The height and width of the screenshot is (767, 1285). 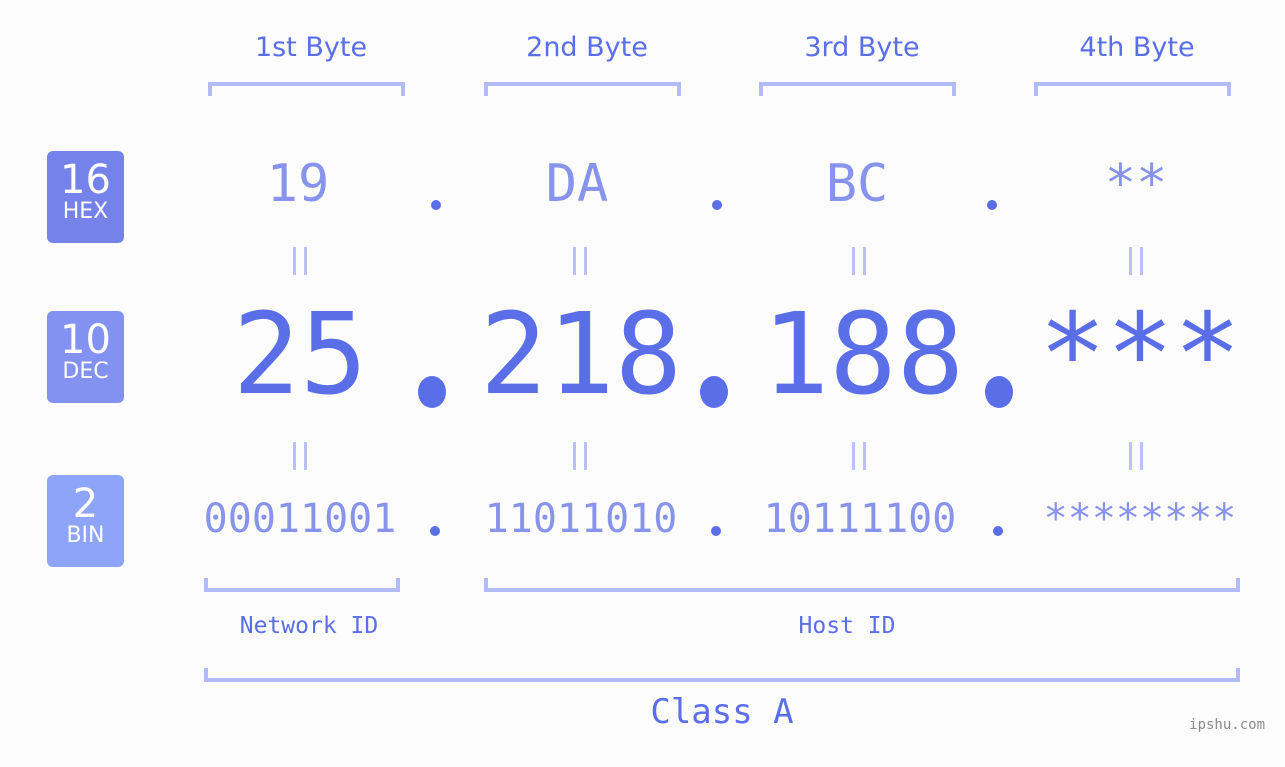 What do you see at coordinates (857, 184) in the screenshot?
I see `hex-value-3: BC` at bounding box center [857, 184].